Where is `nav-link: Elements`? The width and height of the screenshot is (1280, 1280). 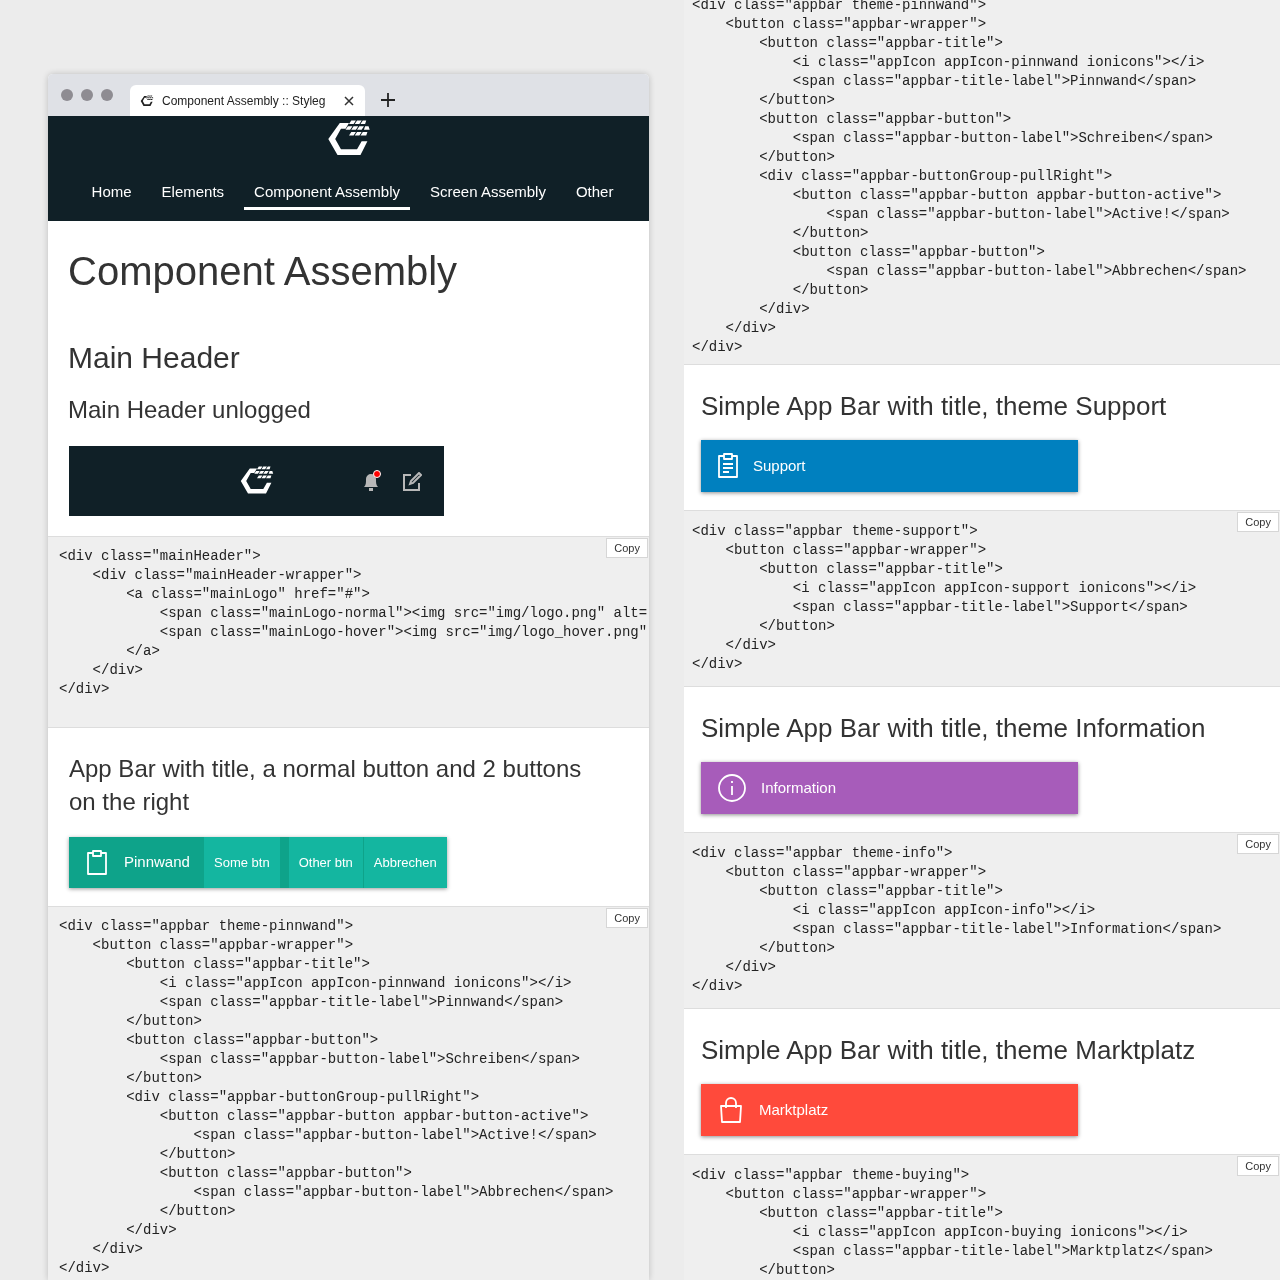 nav-link: Elements is located at coordinates (193, 195).